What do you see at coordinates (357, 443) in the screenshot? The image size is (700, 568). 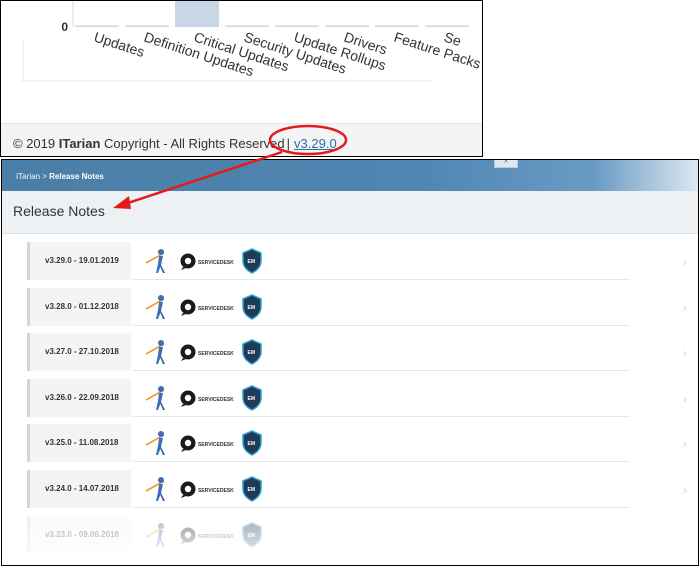 I see `release-row: v3.25.0 - 11.08.2018 SERVICEDESK EM ›` at bounding box center [357, 443].